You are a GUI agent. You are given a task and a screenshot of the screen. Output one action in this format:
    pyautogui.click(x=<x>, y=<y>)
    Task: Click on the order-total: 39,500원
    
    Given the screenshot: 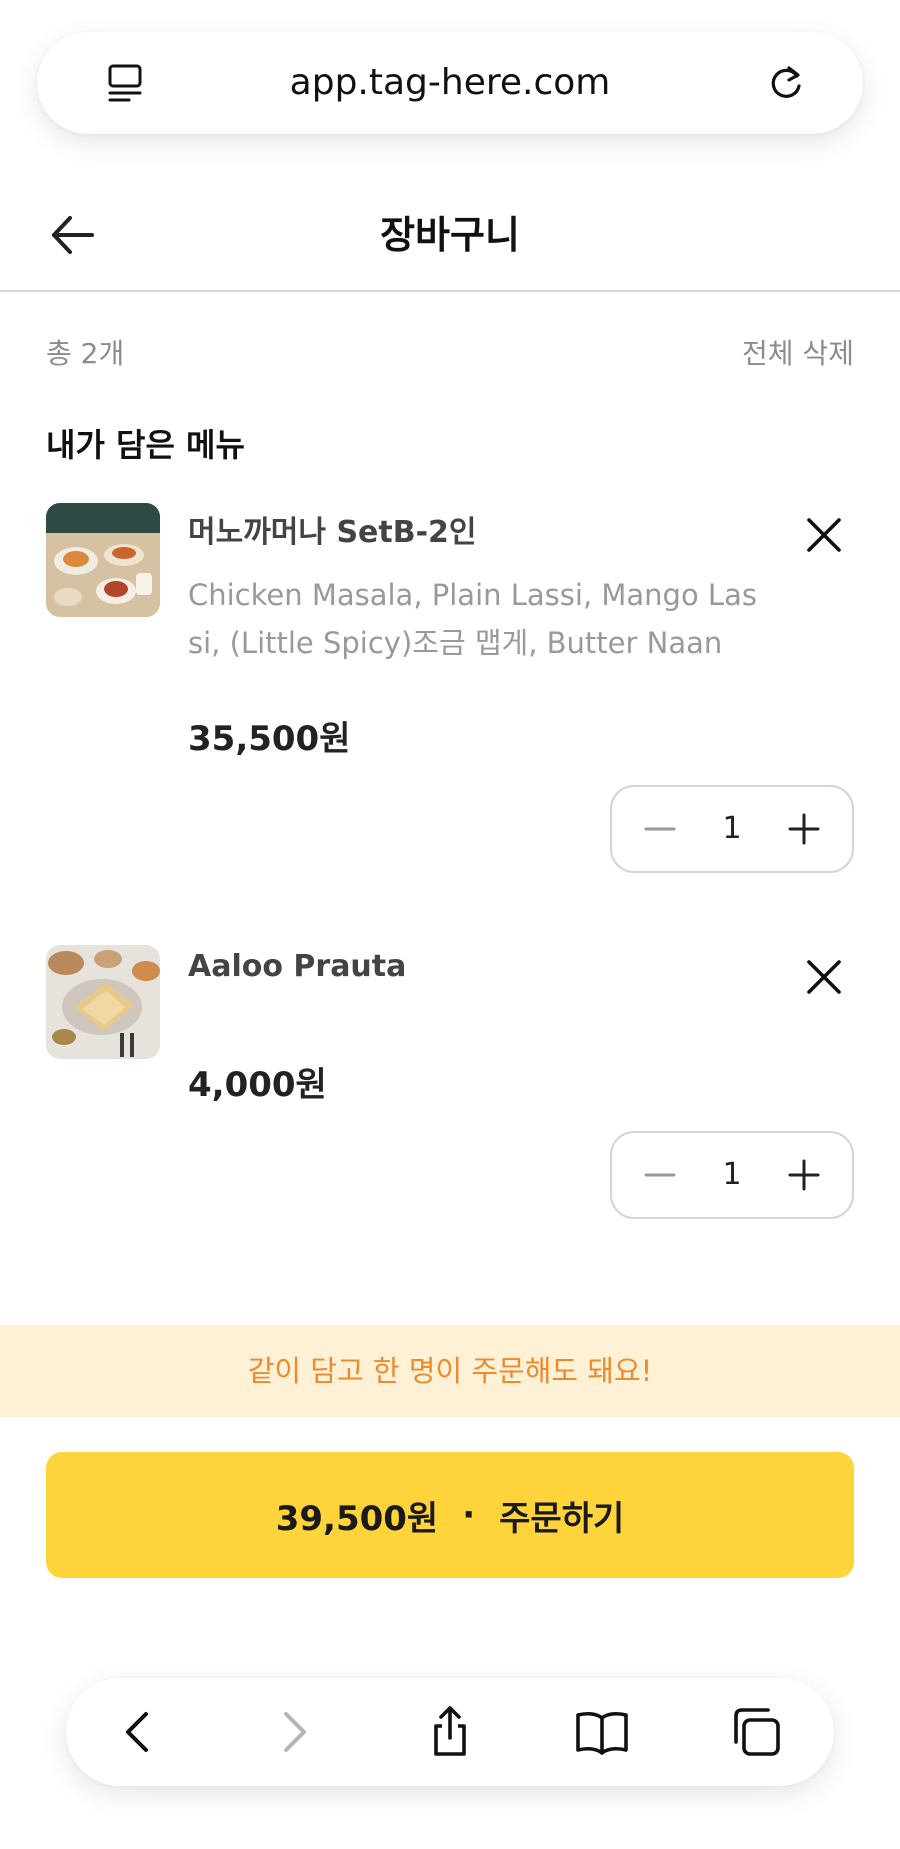 What is the action you would take?
    pyautogui.click(x=357, y=1518)
    